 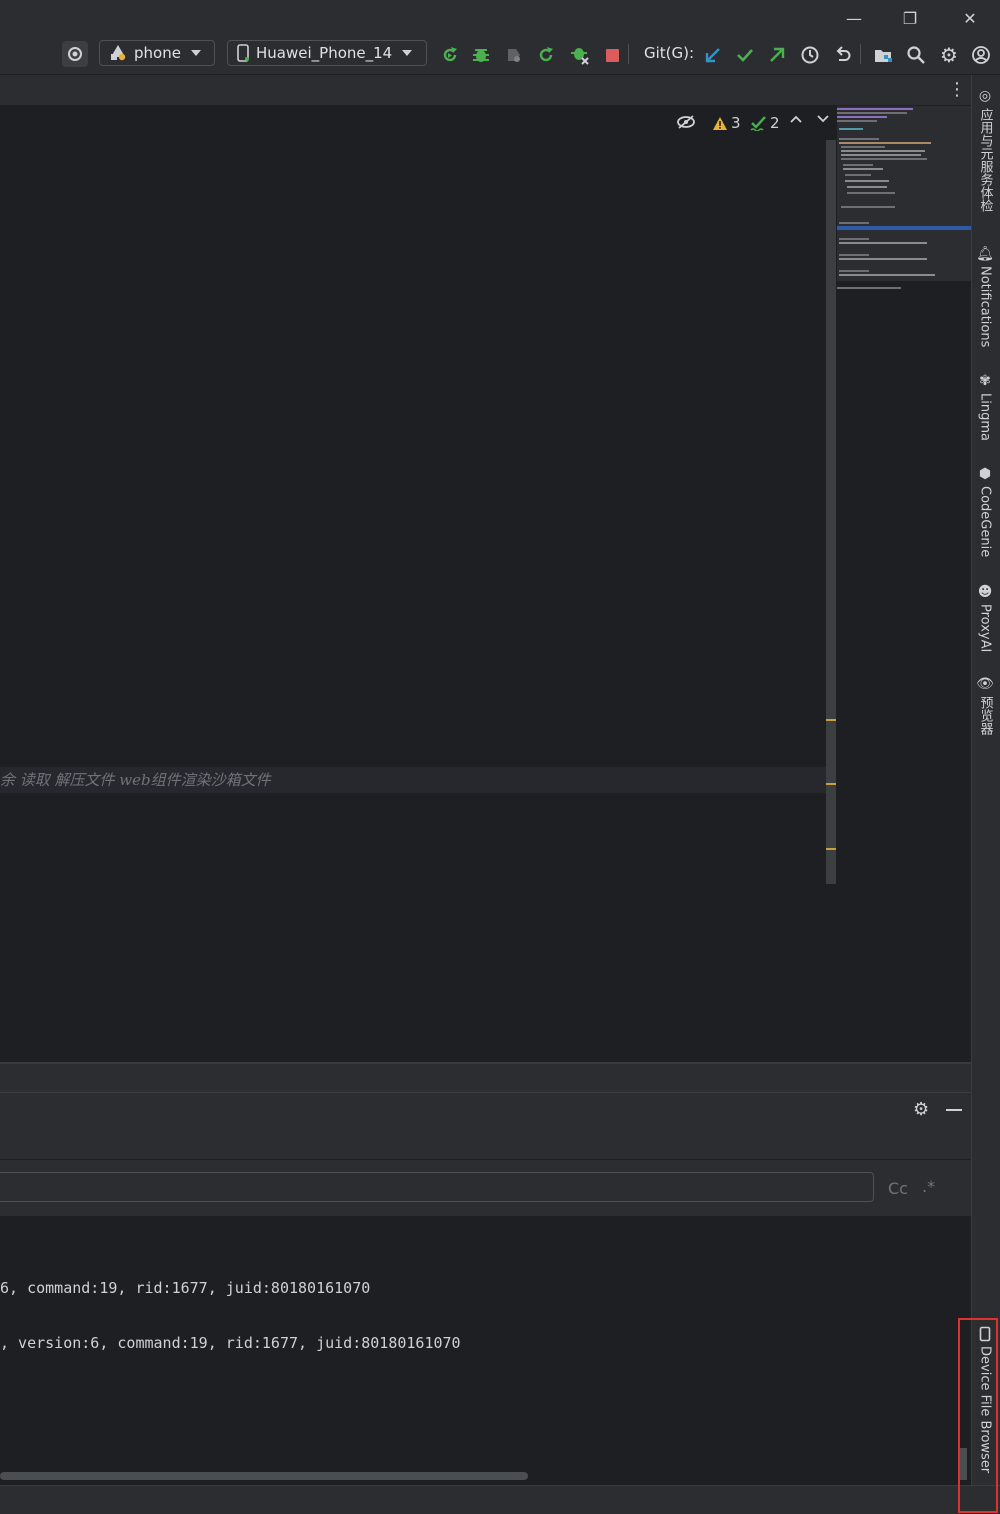 I want to click on warning-count: 3, so click(x=736, y=123).